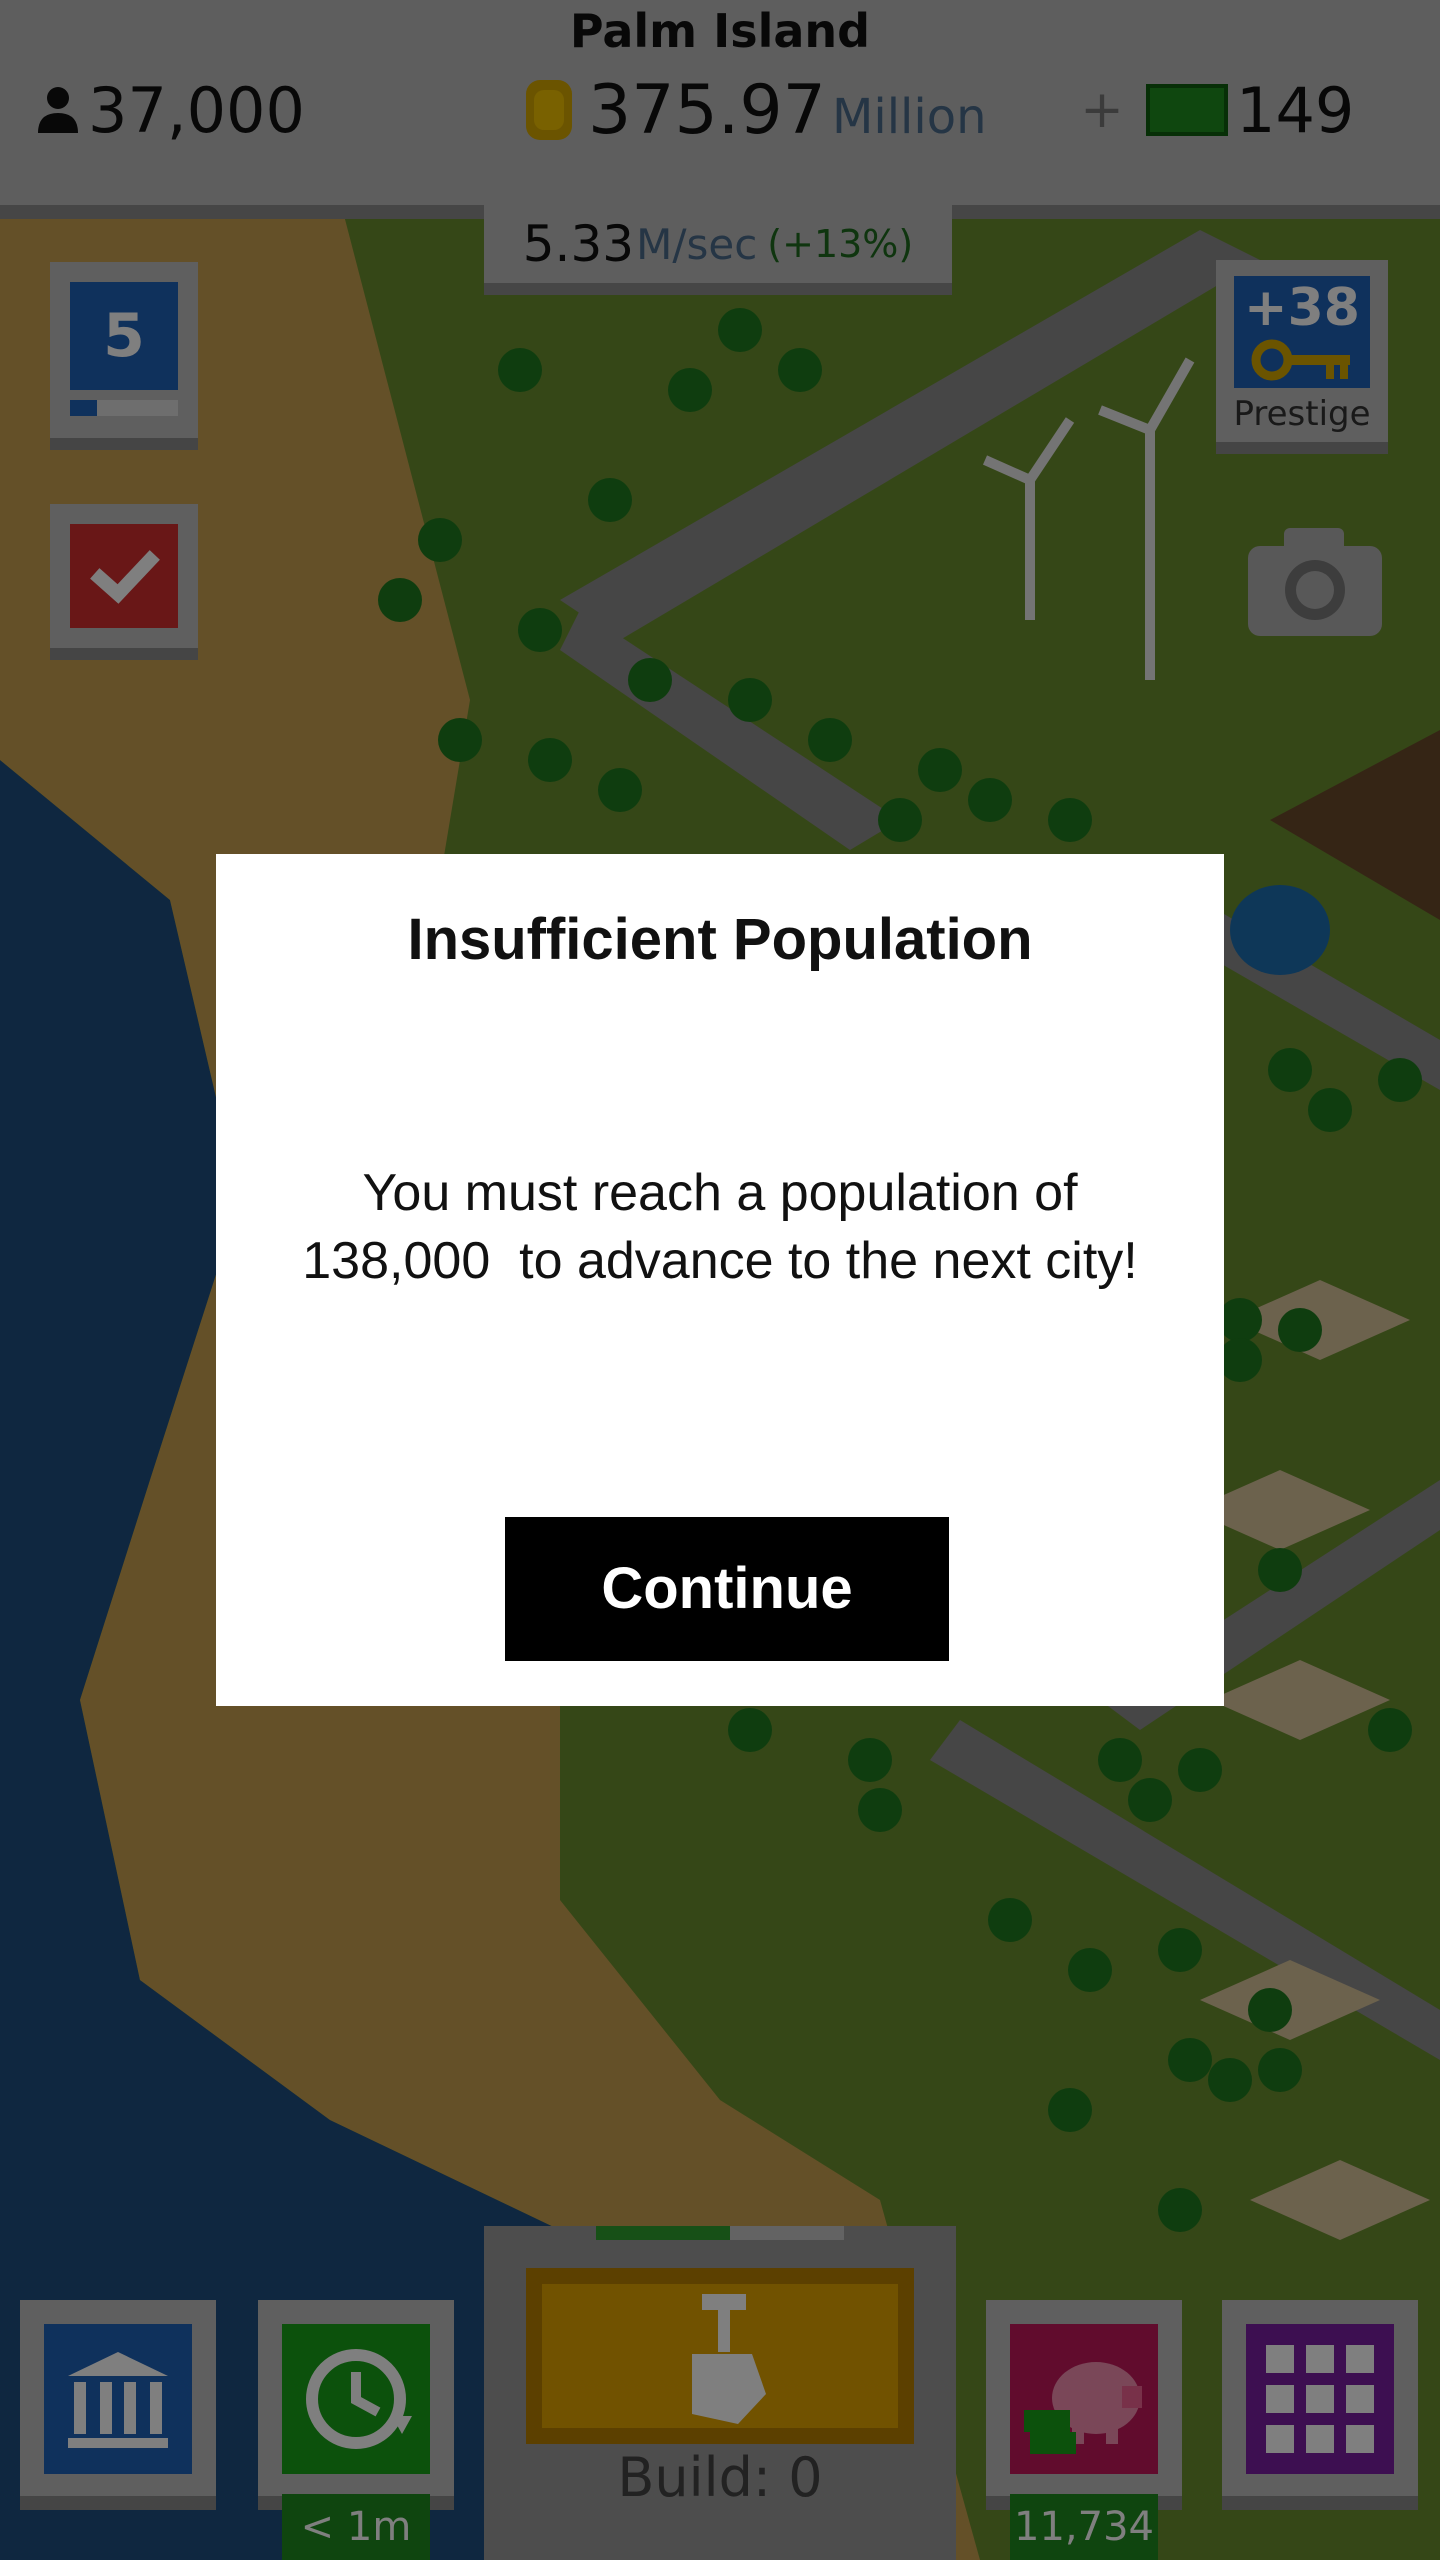  What do you see at coordinates (720, 939) in the screenshot?
I see `dialog-title: Insufficient Population` at bounding box center [720, 939].